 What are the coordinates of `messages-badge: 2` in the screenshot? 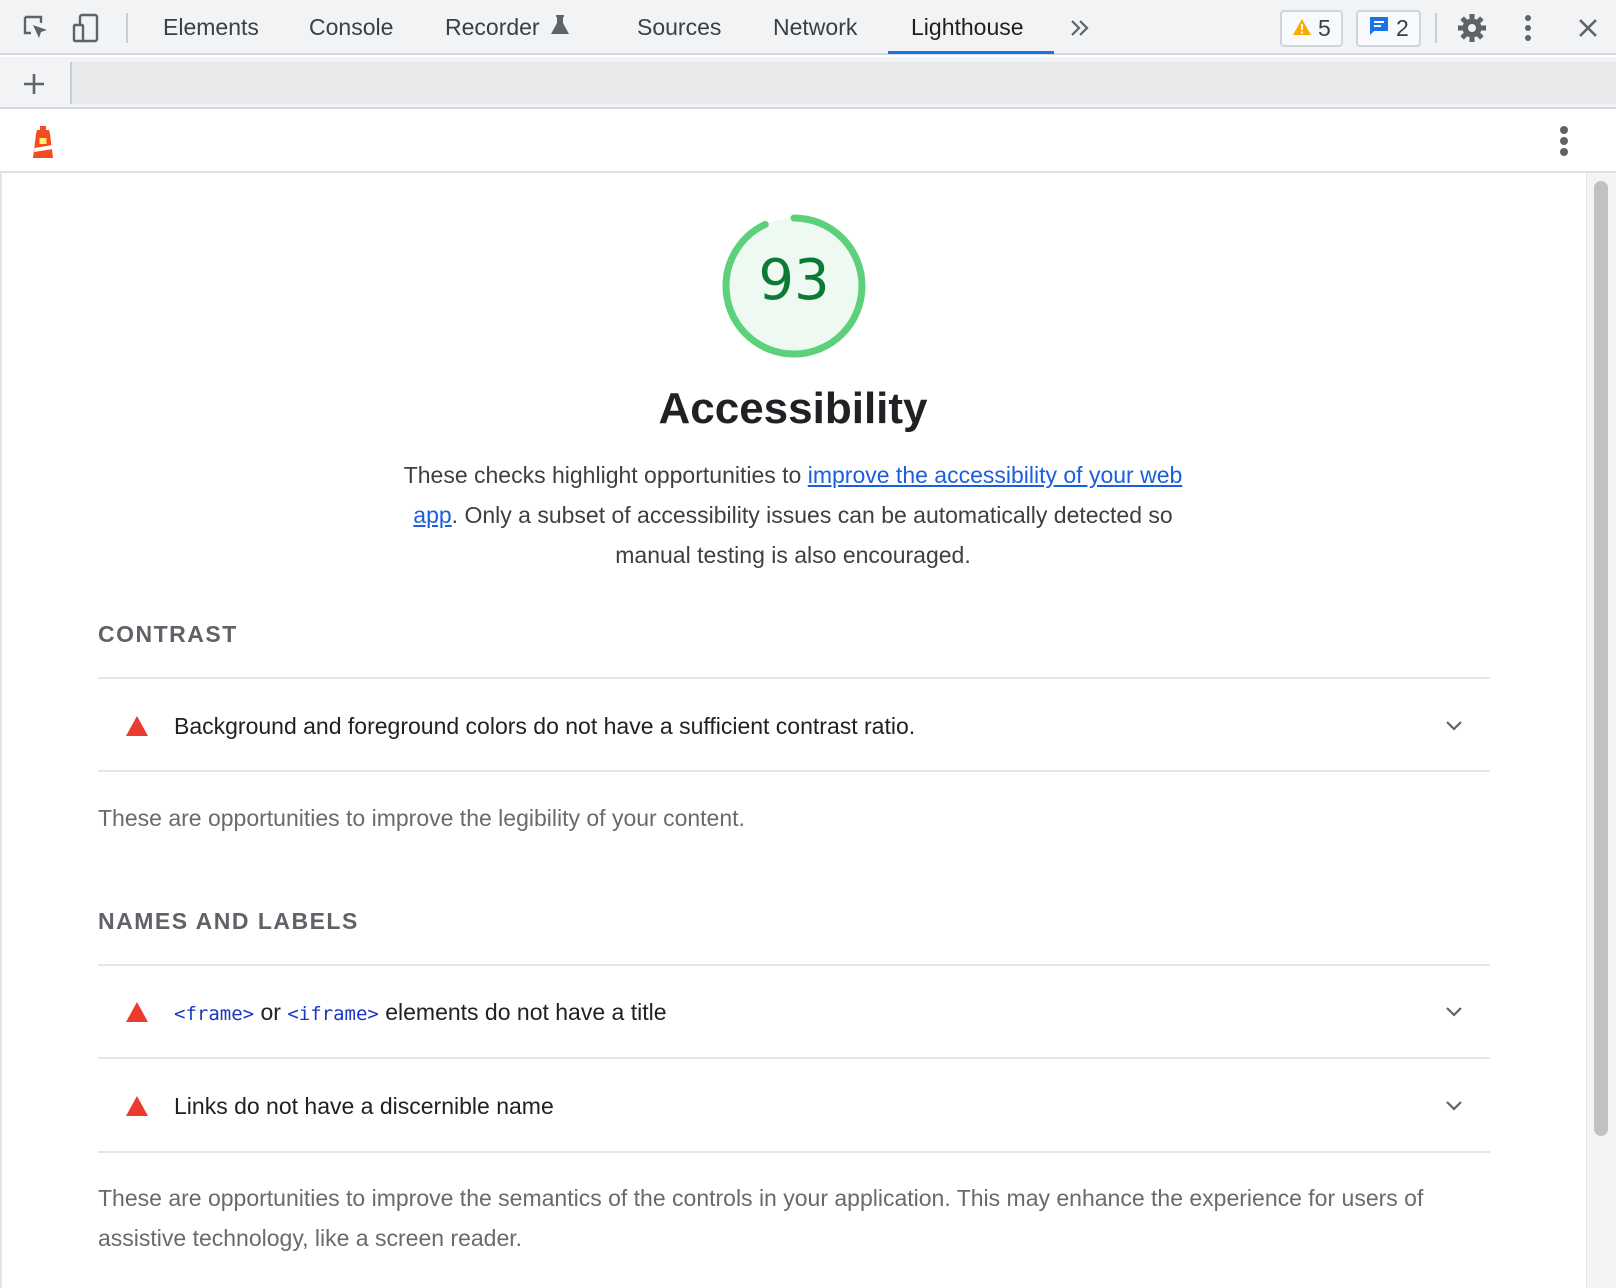 It's located at (1388, 28).